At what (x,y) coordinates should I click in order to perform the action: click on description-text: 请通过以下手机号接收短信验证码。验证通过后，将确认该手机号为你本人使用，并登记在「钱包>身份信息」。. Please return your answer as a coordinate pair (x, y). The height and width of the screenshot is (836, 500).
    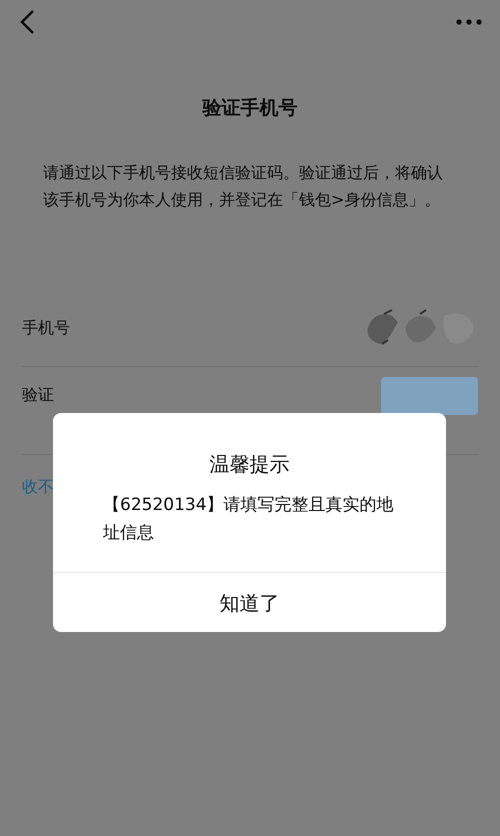
    Looking at the image, I should click on (243, 186).